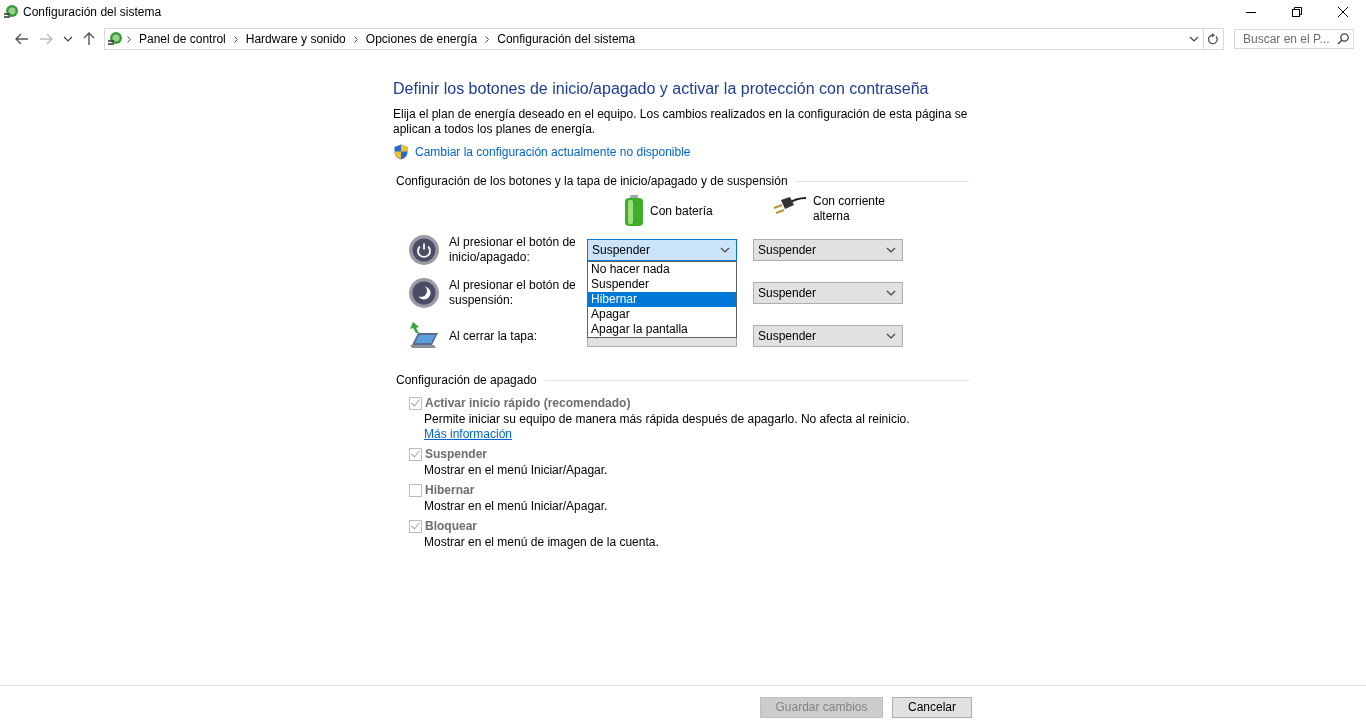 Image resolution: width=1366 pixels, height=728 pixels. Describe the element at coordinates (513, 293) in the screenshot. I see `setting-label: Al presionar el botón de suspensión:` at that location.